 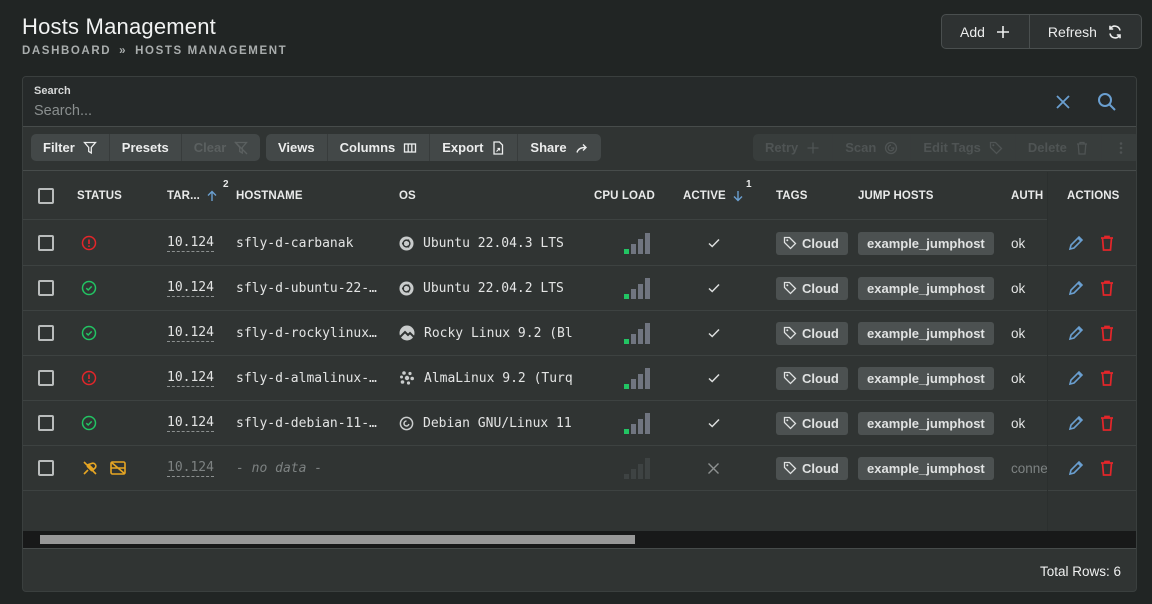 I want to click on column-header-os: OS, so click(x=407, y=196).